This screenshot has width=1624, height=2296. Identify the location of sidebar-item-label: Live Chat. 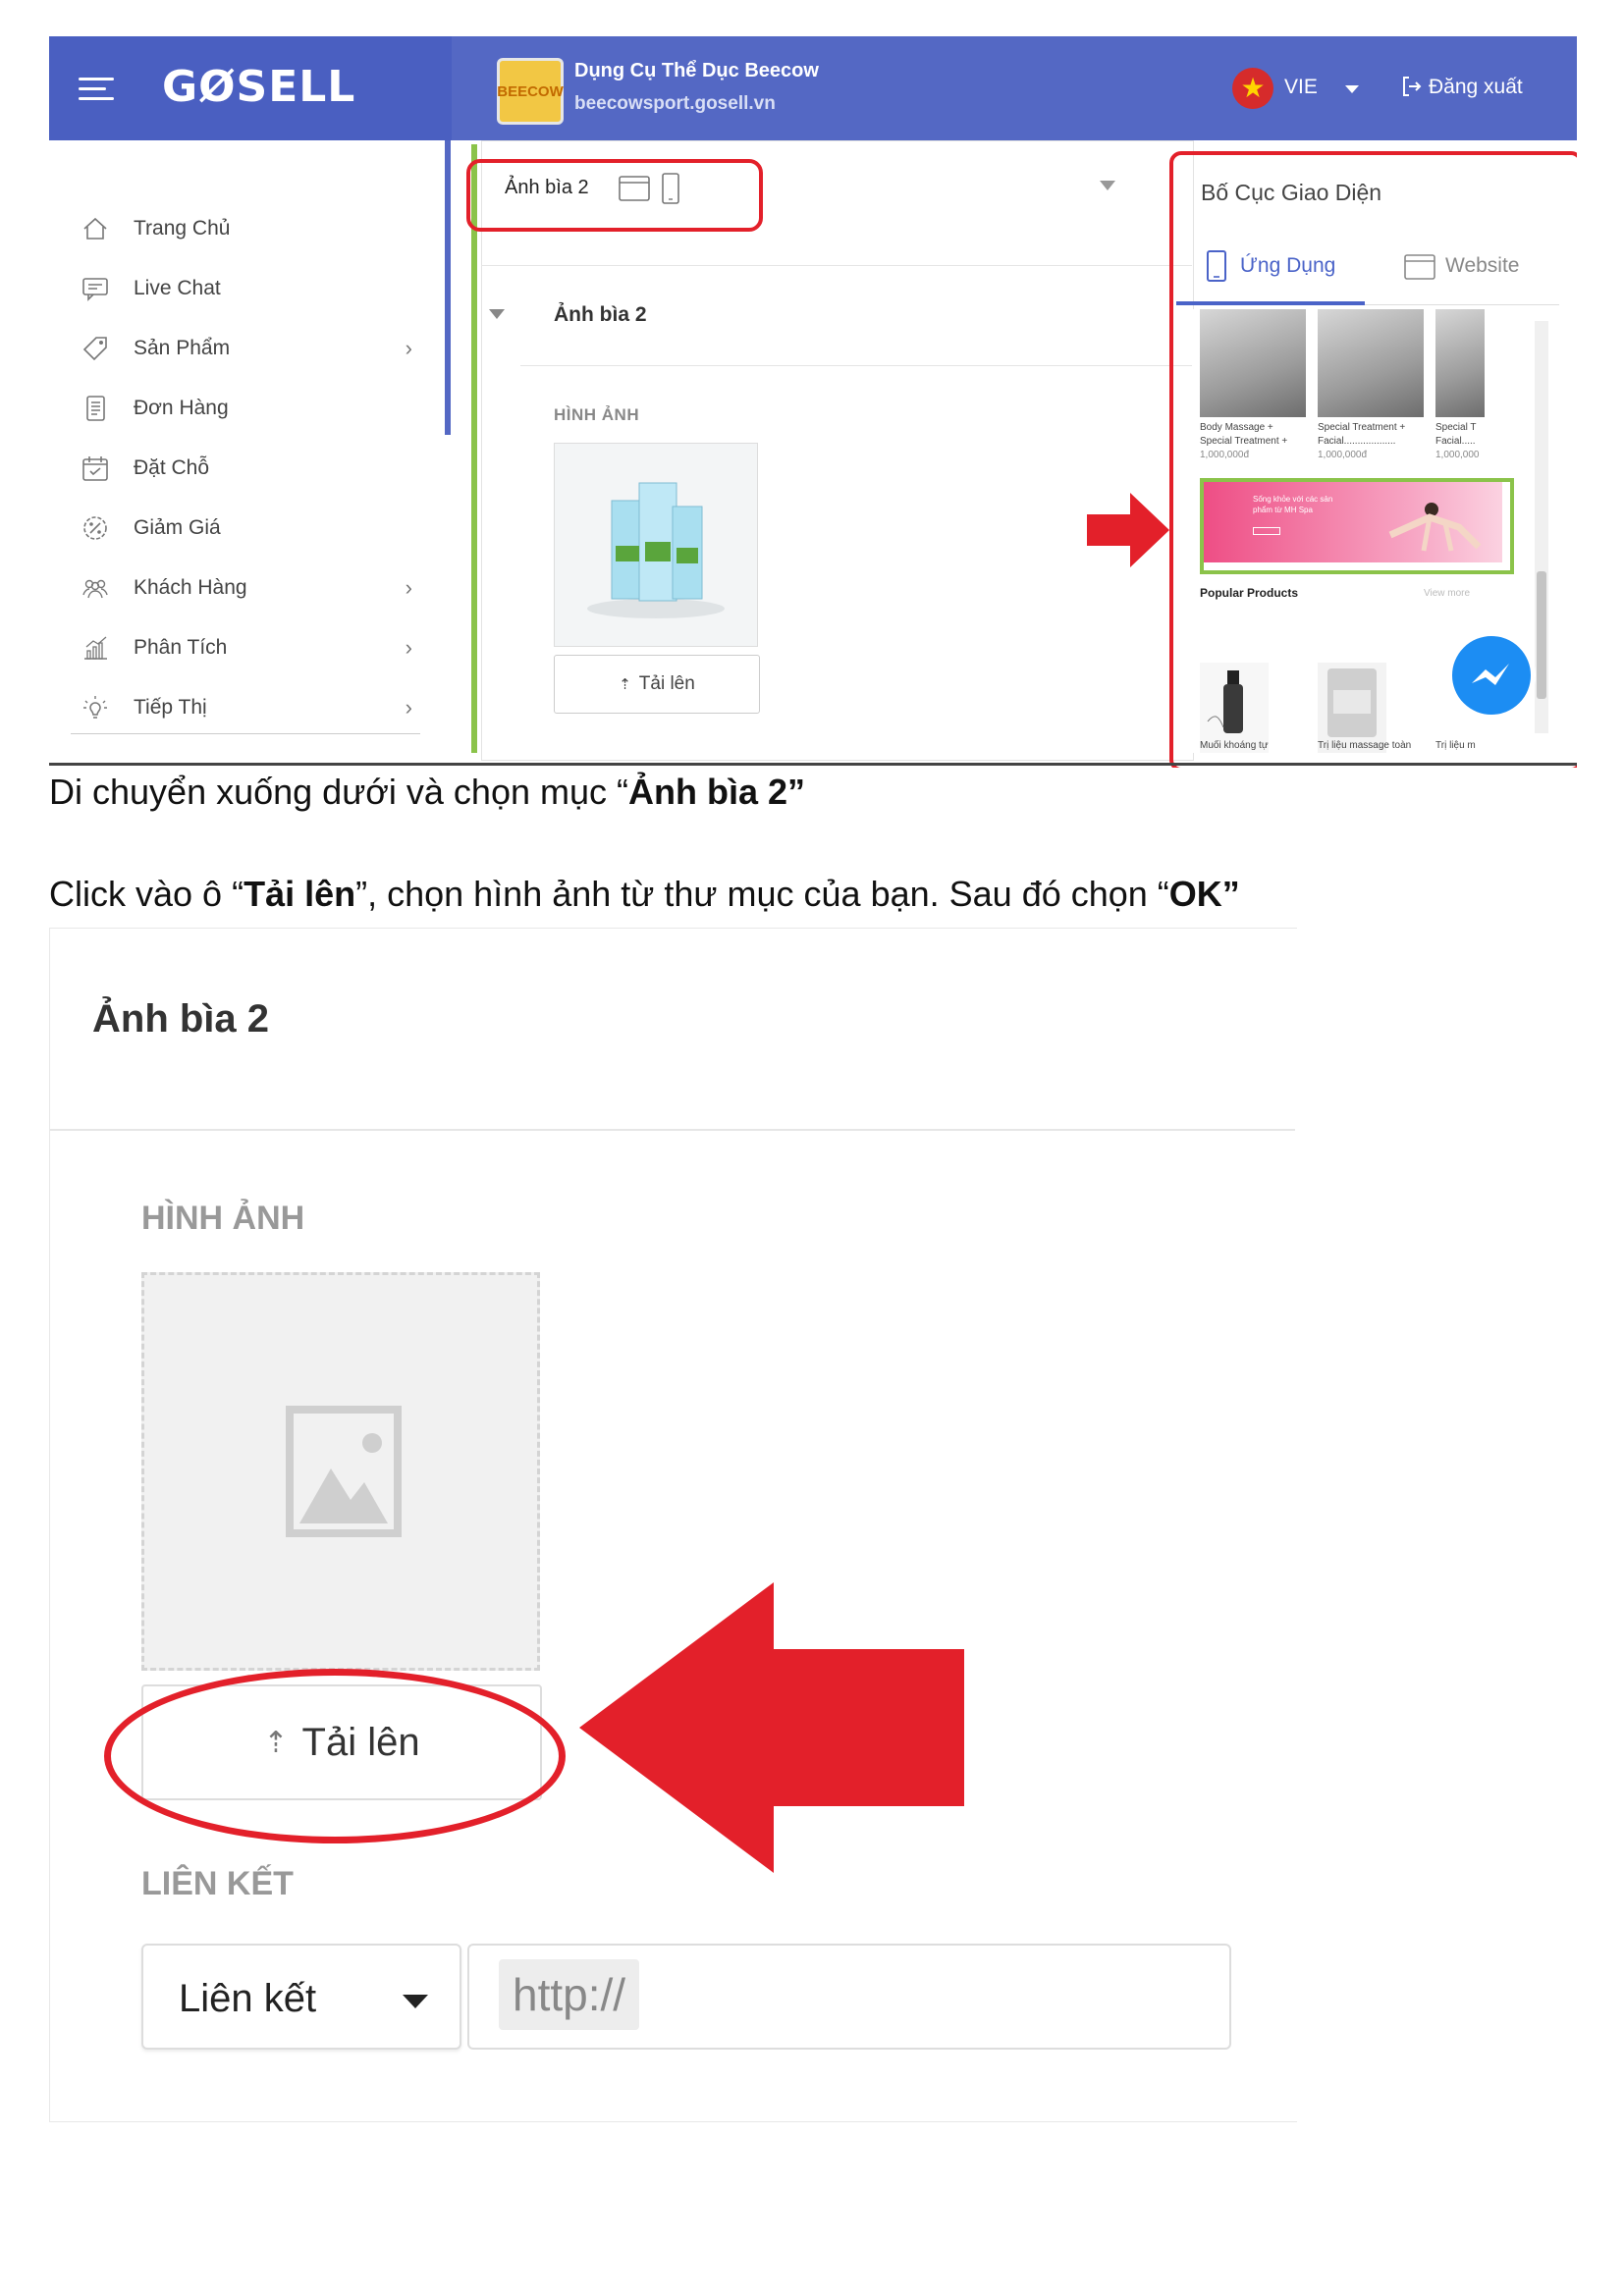
(177, 288).